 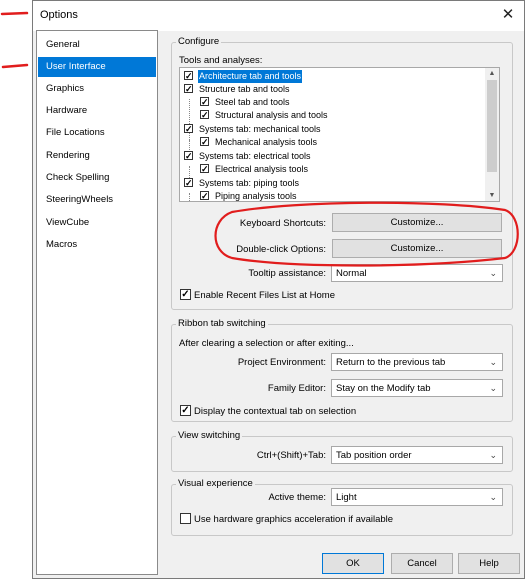 What do you see at coordinates (366, 234) in the screenshot?
I see `annotation-circle-customize` at bounding box center [366, 234].